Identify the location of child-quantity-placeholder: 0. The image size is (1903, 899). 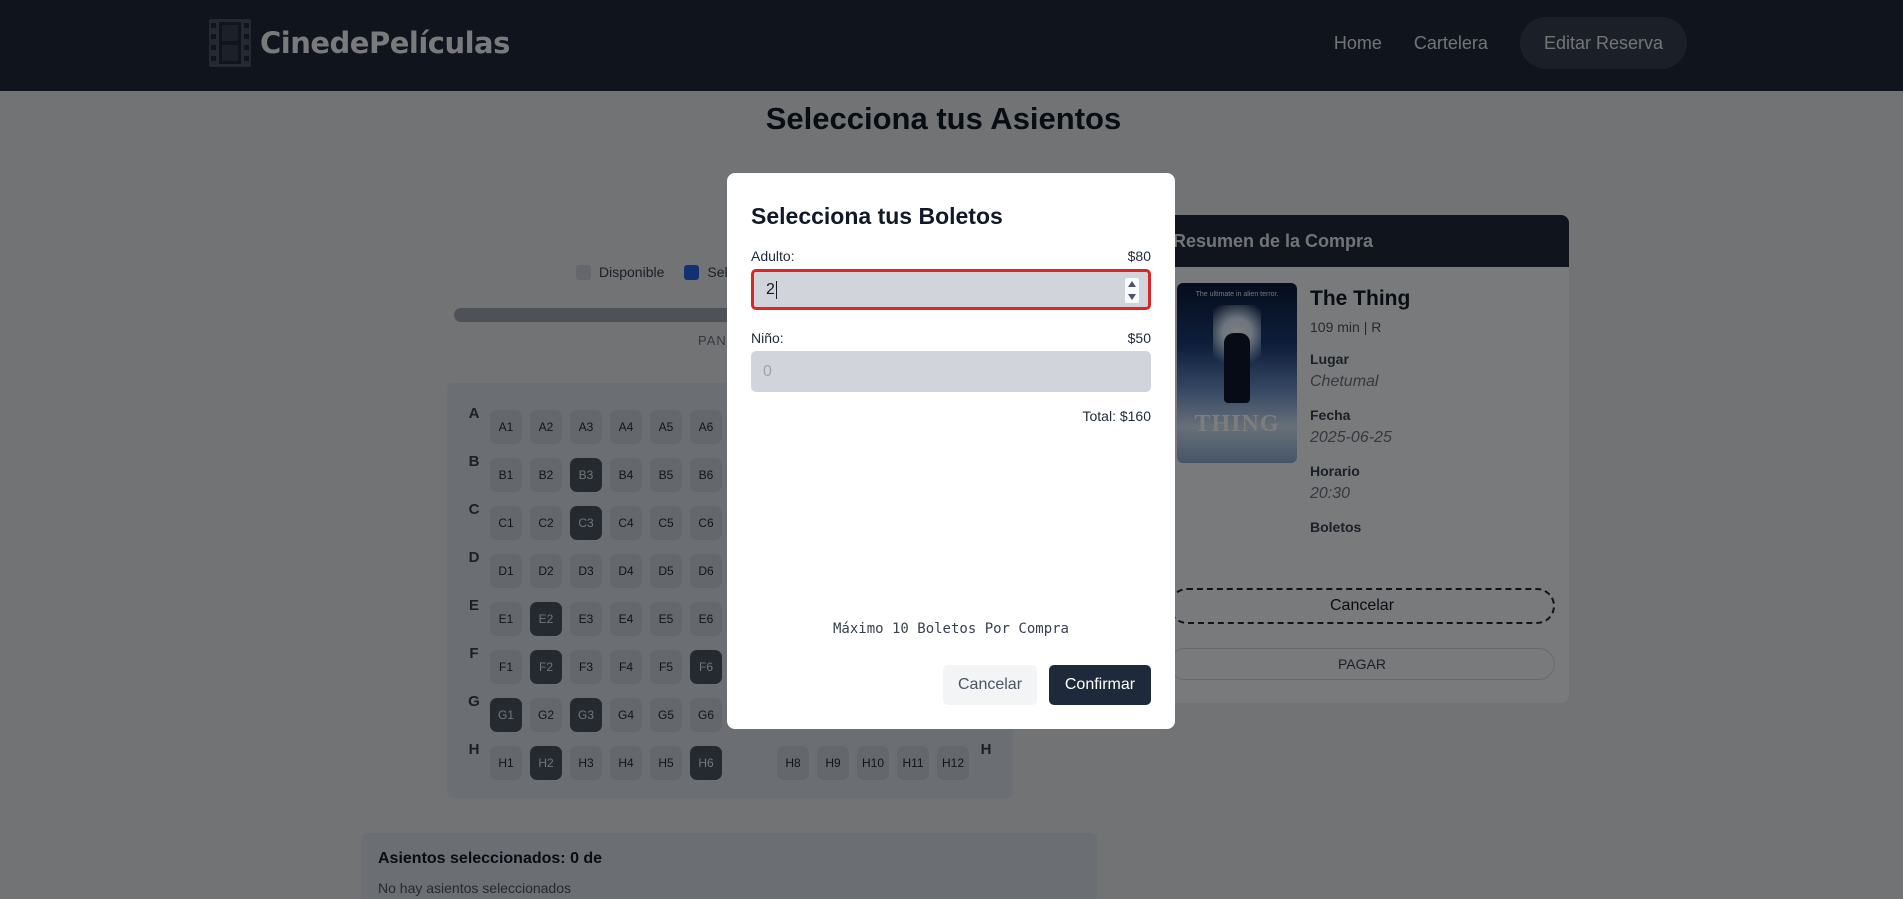
(767, 371).